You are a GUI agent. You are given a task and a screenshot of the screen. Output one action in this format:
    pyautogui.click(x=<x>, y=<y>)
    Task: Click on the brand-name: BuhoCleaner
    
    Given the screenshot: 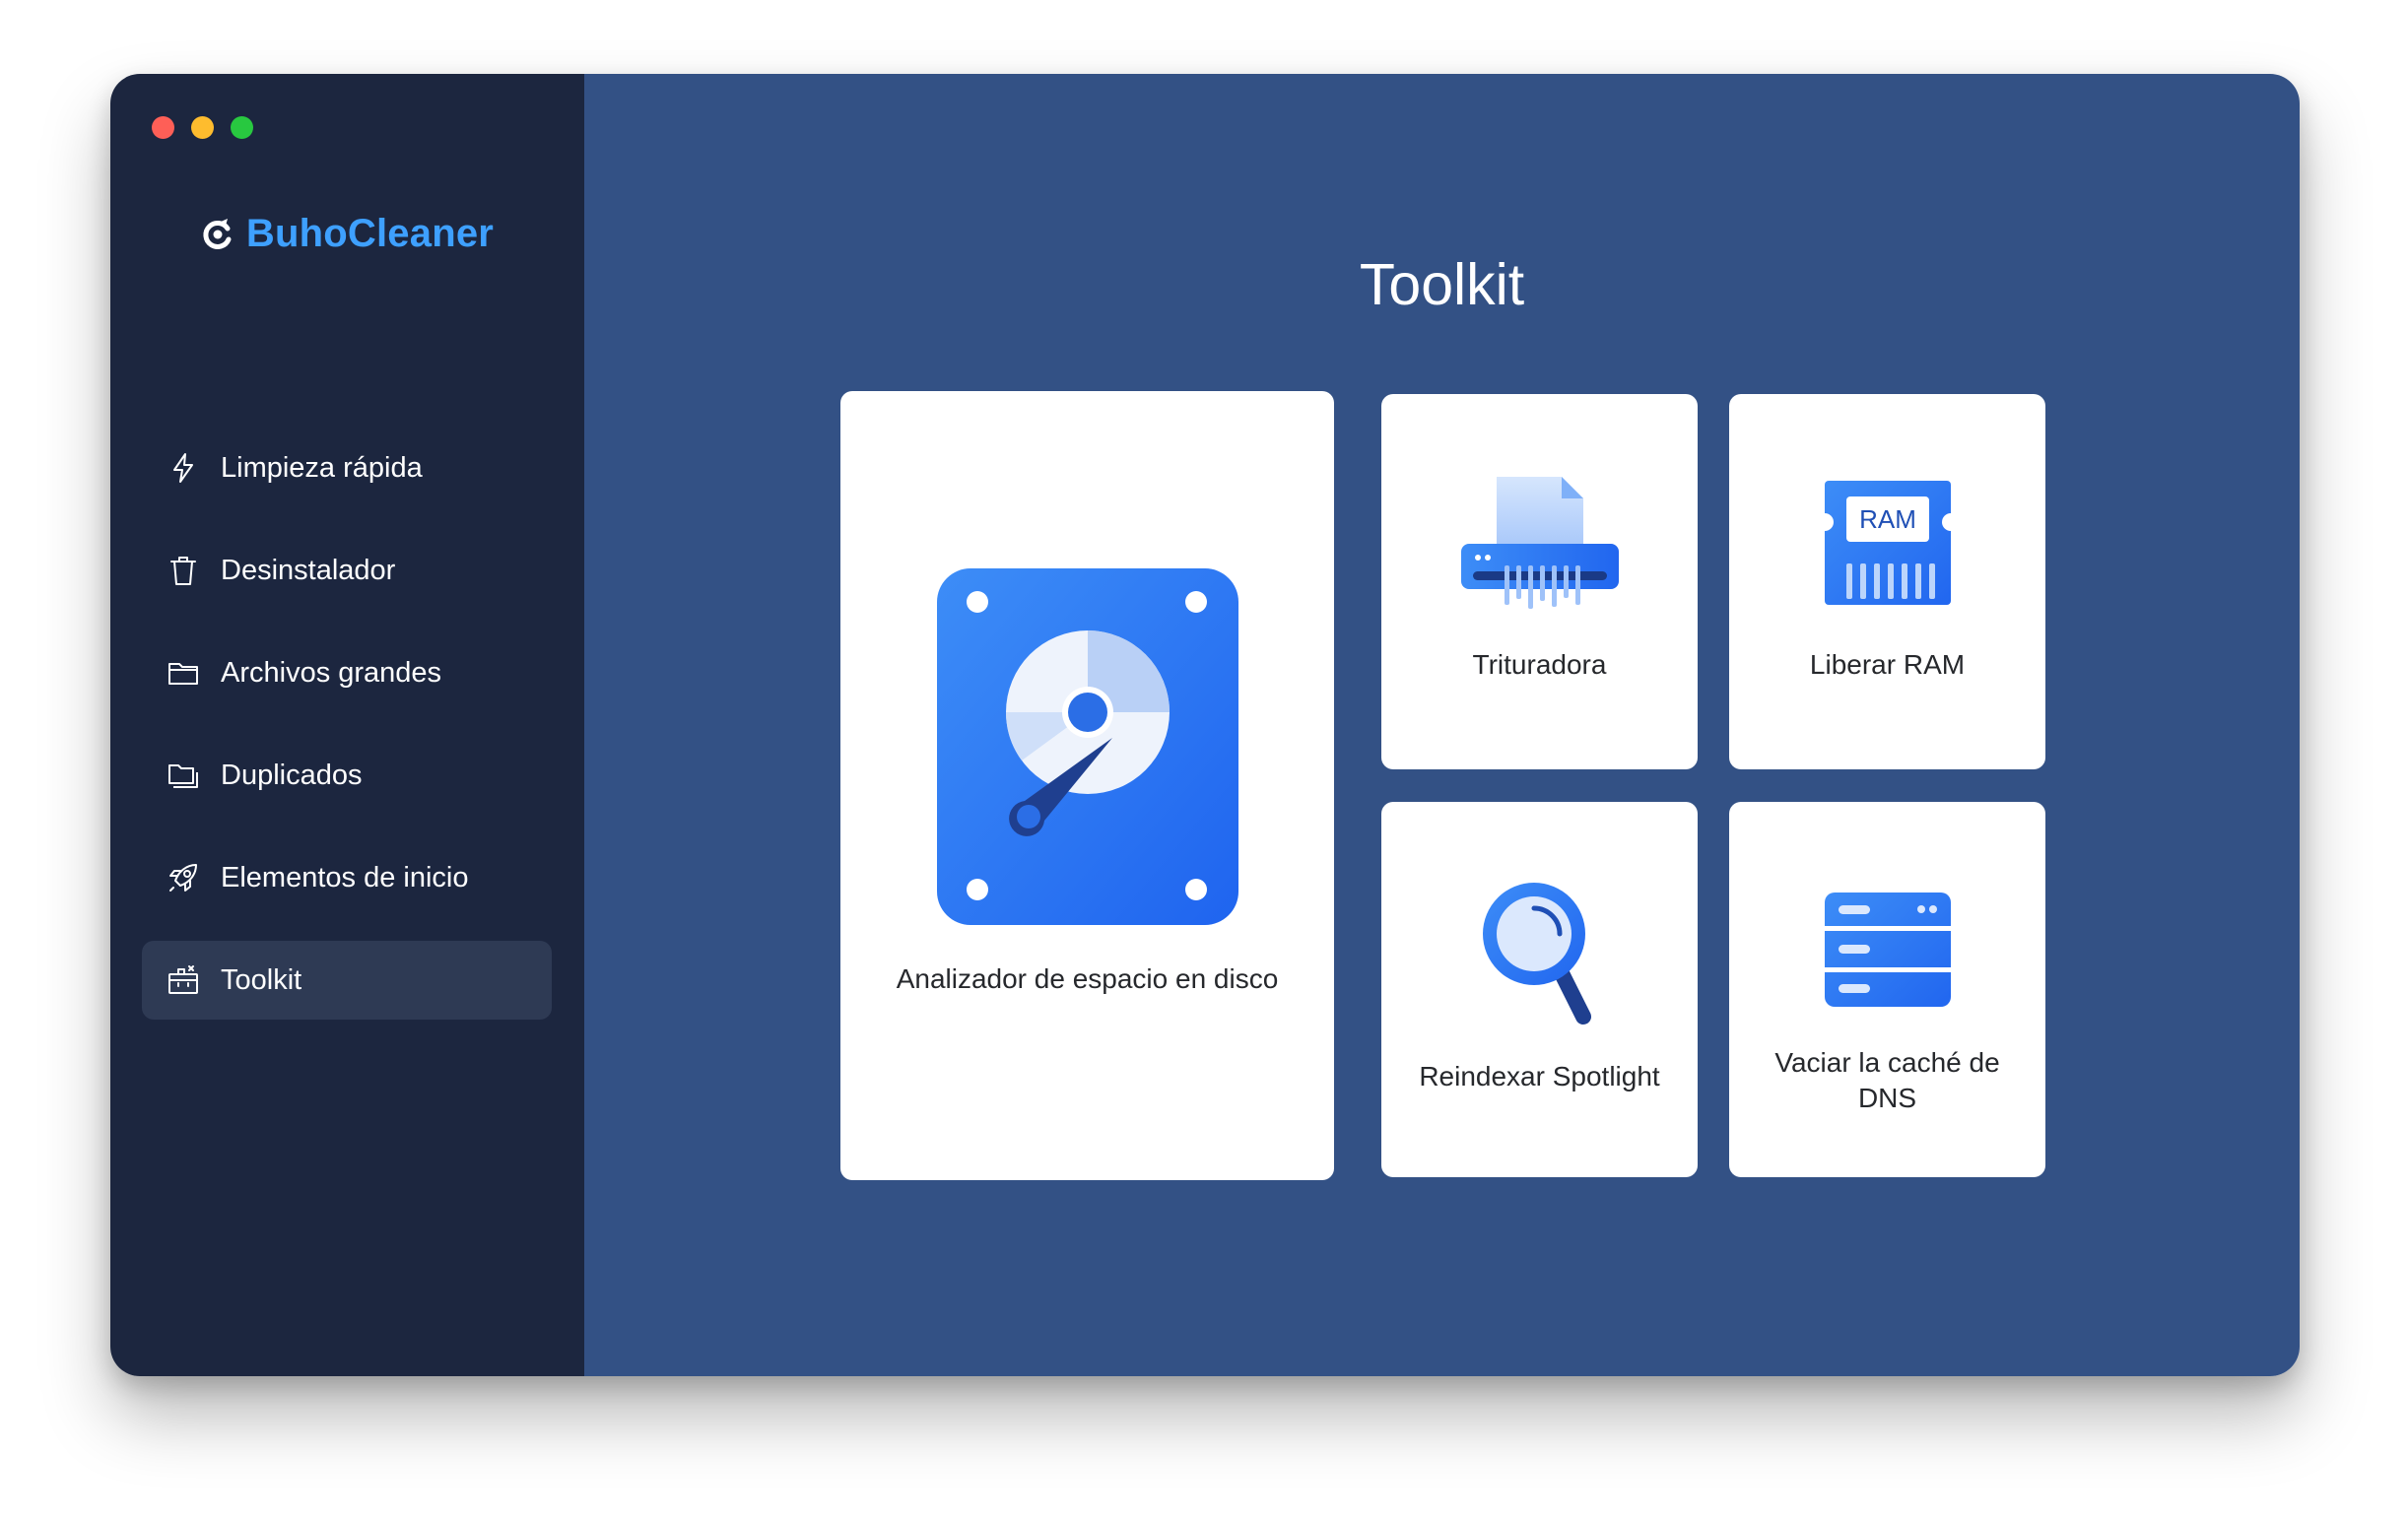 What is the action you would take?
    pyautogui.click(x=370, y=233)
    